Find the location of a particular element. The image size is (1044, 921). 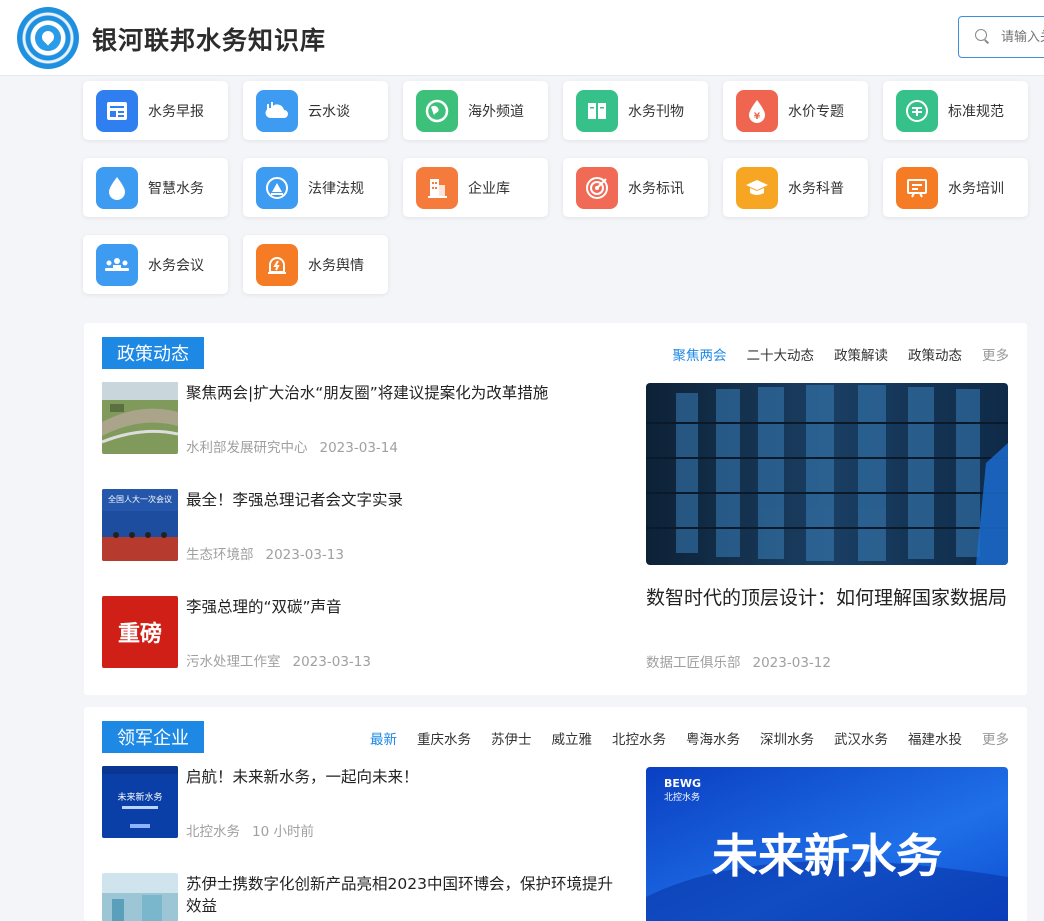

site-logo is located at coordinates (48, 38).